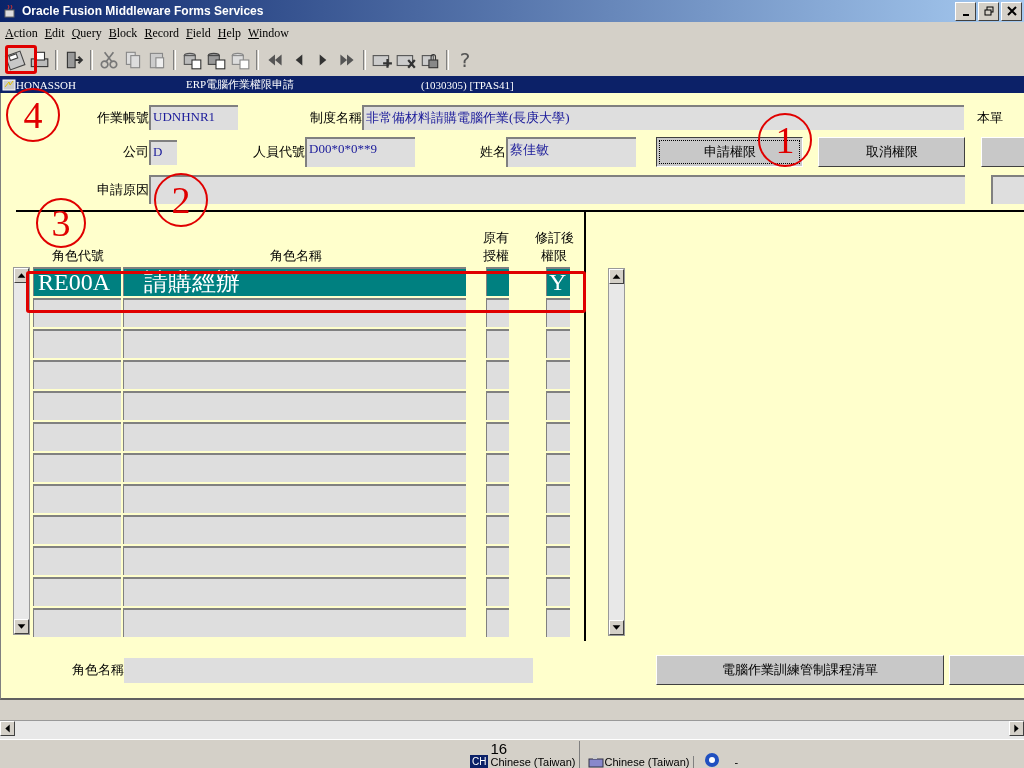  What do you see at coordinates (800, 670) in the screenshot?
I see `action-button: 電腦作業訓練管制課程清單` at bounding box center [800, 670].